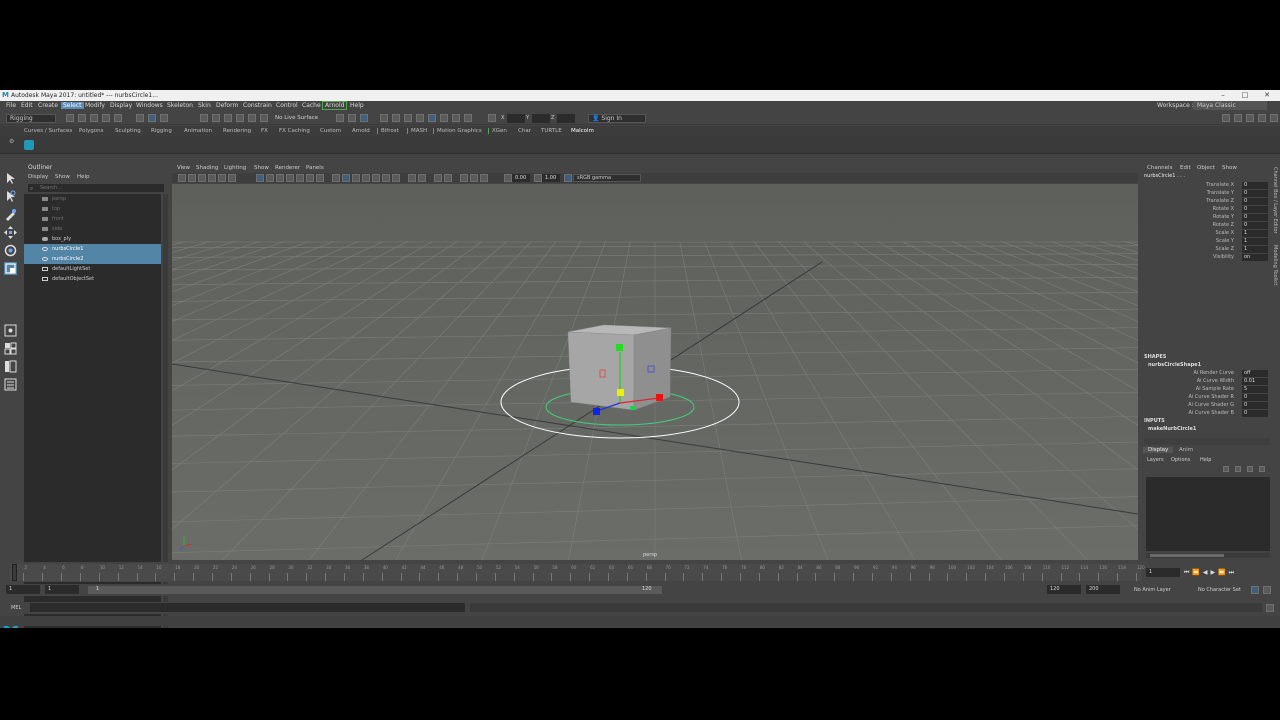 Image resolution: width=1280 pixels, height=720 pixels. I want to click on menu-help: Help, so click(357, 105).